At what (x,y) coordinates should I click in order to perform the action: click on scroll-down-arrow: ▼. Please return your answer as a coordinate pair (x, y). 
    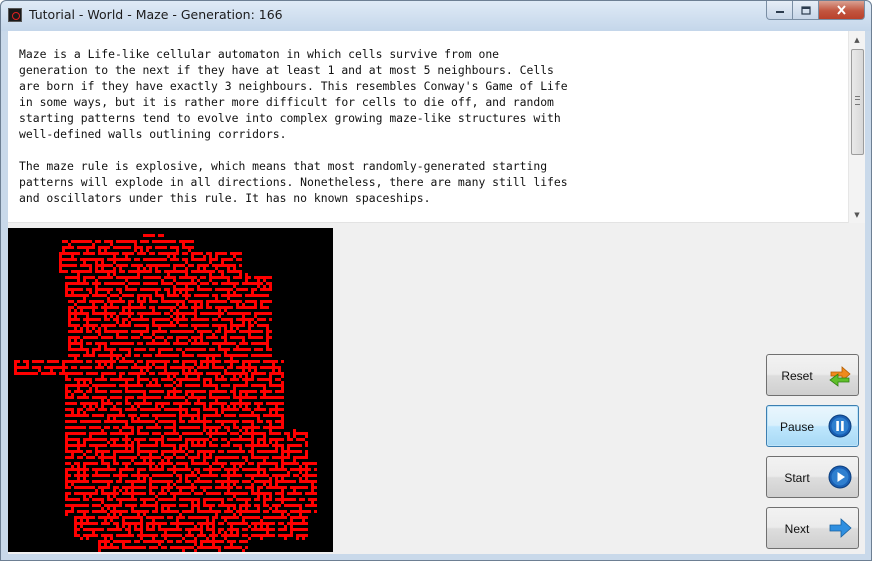
    Looking at the image, I should click on (857, 214).